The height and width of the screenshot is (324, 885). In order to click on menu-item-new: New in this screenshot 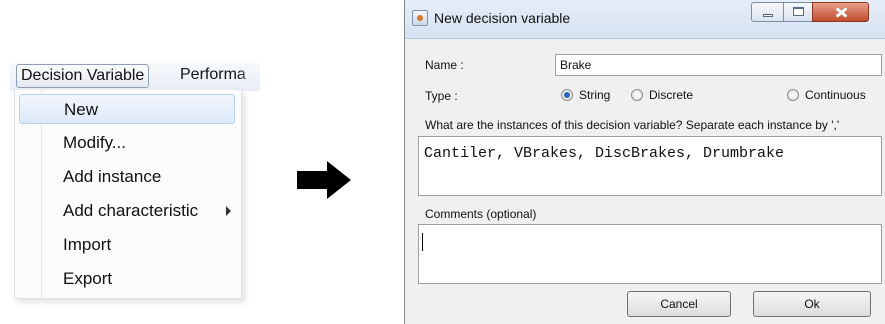, I will do `click(127, 109)`.